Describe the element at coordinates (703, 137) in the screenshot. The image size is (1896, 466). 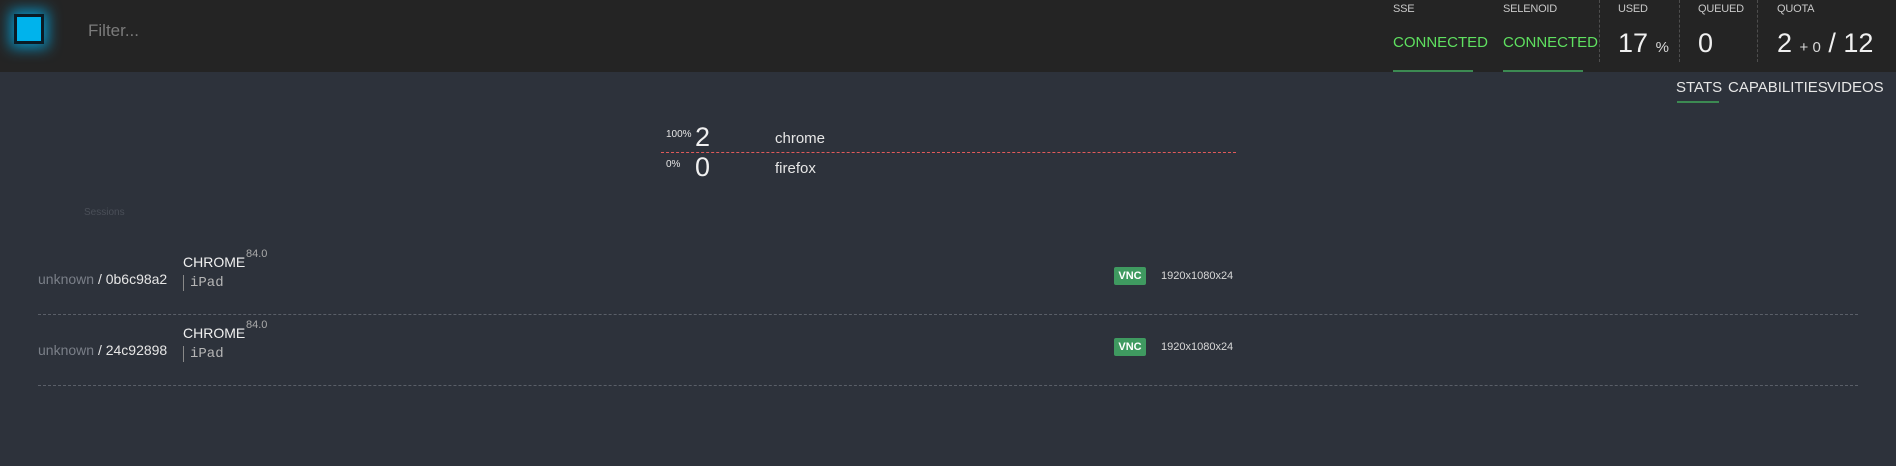
I see `browser-count: 2` at that location.